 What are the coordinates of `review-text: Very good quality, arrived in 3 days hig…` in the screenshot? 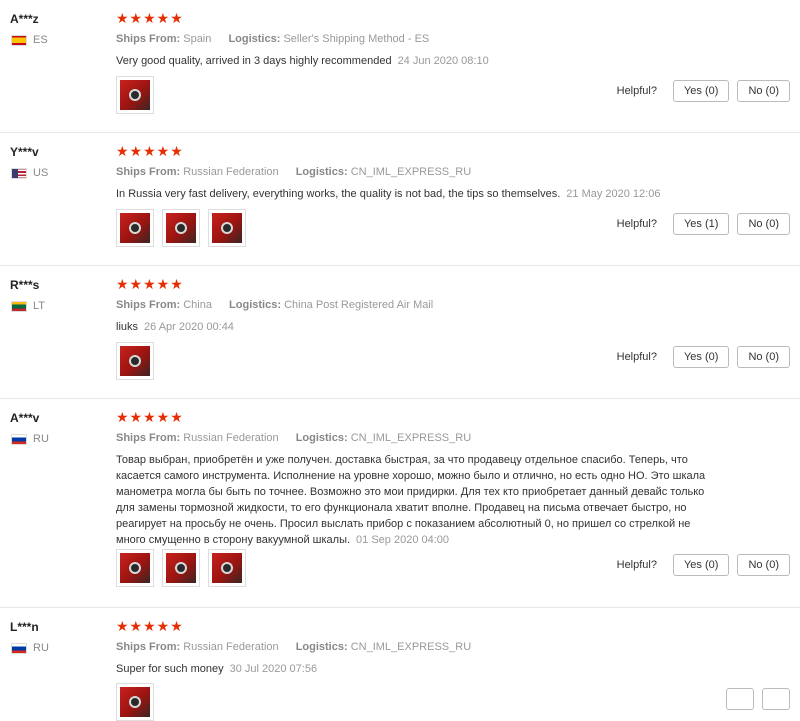 It's located at (254, 61).